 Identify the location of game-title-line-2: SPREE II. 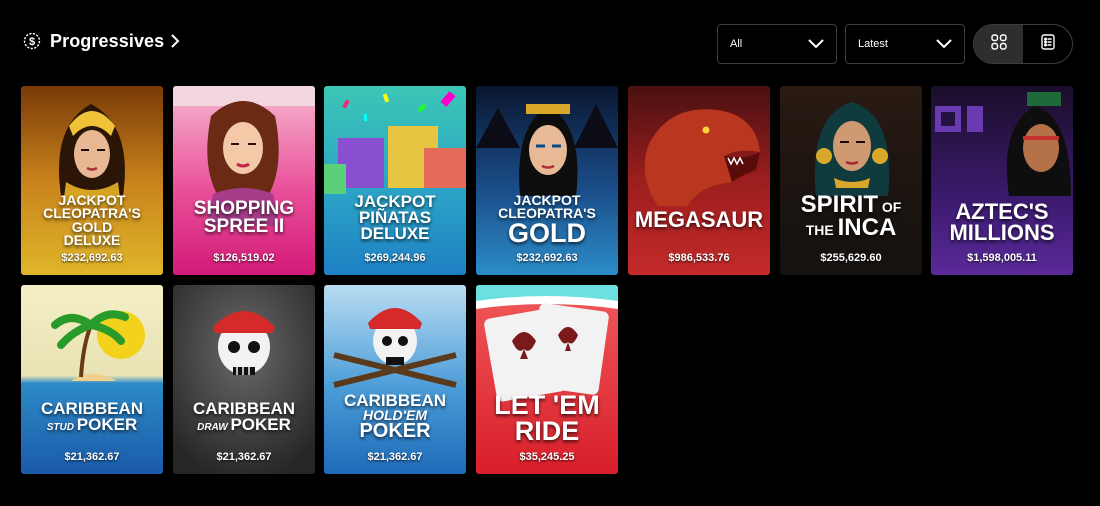
(244, 227).